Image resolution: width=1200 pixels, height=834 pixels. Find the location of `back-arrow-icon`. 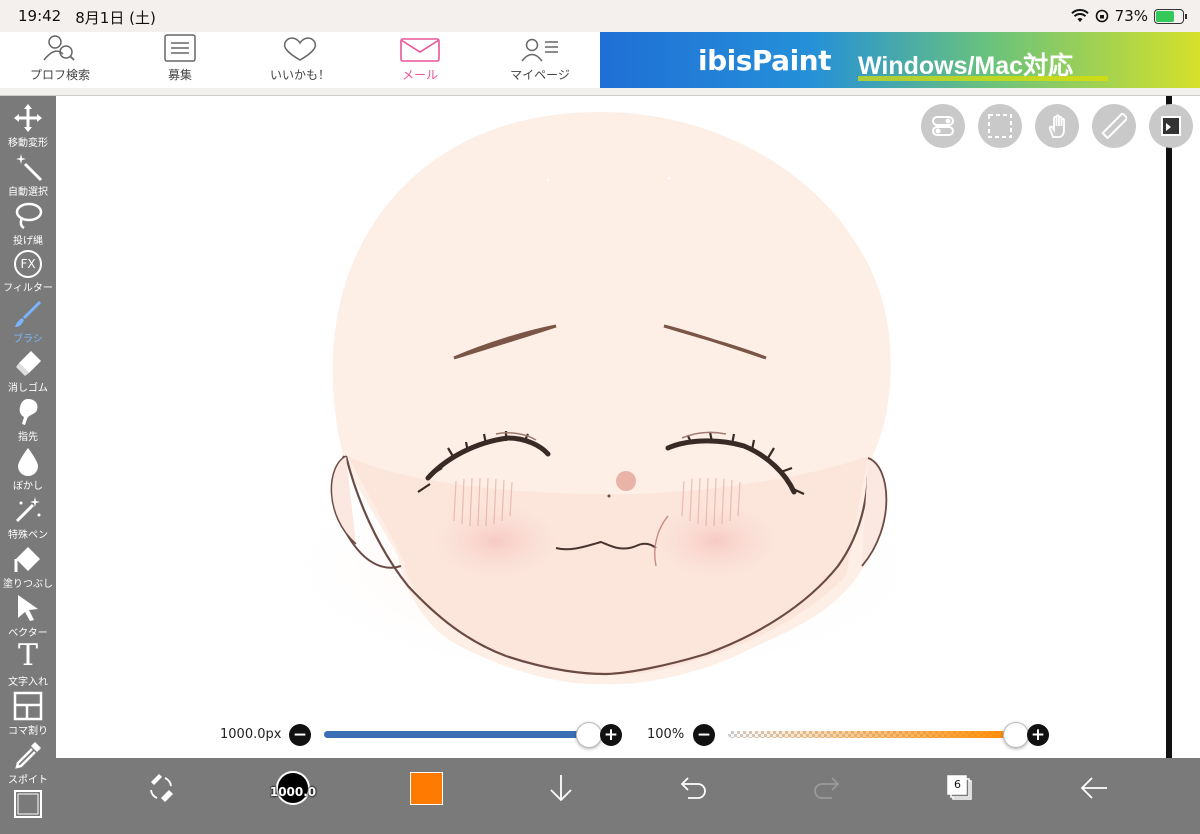

back-arrow-icon is located at coordinates (1093, 788).